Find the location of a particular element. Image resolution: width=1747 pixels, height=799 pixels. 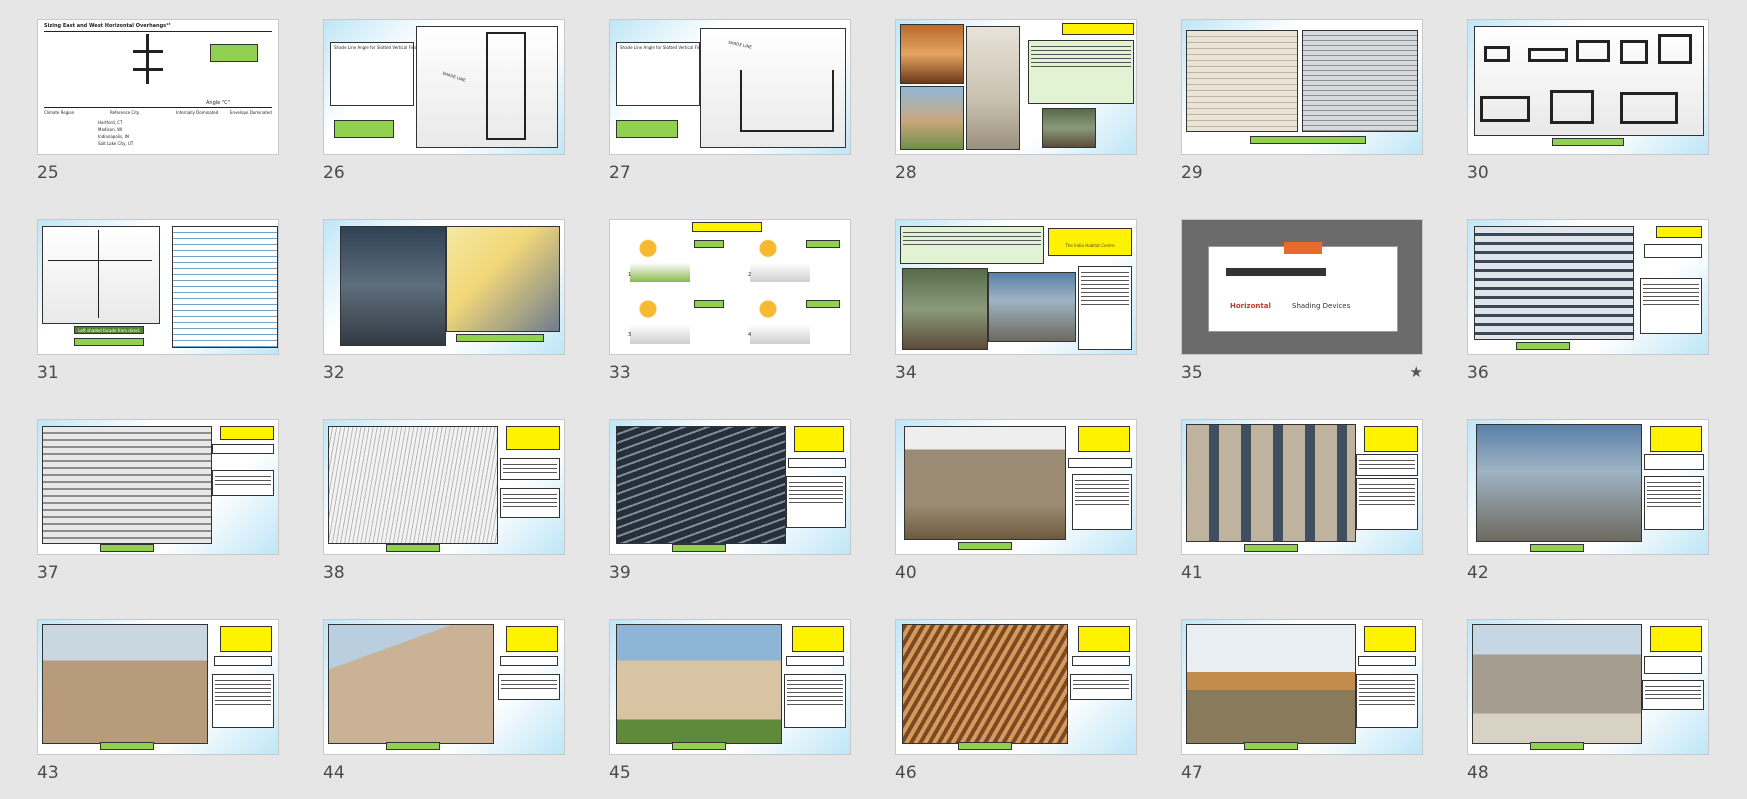

col-internal: Internally Dominated is located at coordinates (197, 112).